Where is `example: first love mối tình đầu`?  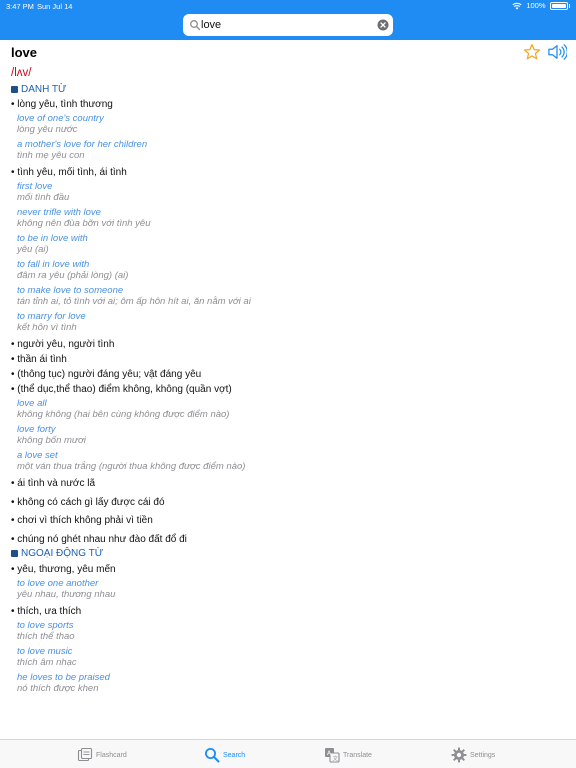 example: first love mối tình đầu is located at coordinates (291, 192).